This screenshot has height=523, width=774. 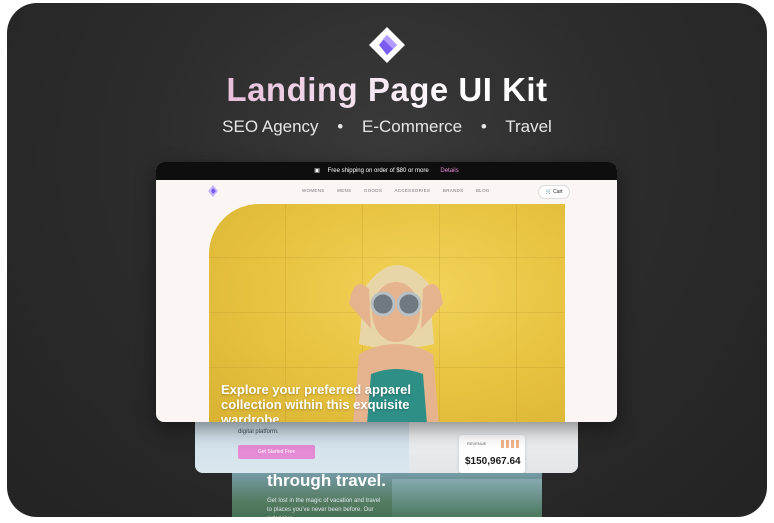 What do you see at coordinates (387, 45) in the screenshot?
I see `kit-logo-icon` at bounding box center [387, 45].